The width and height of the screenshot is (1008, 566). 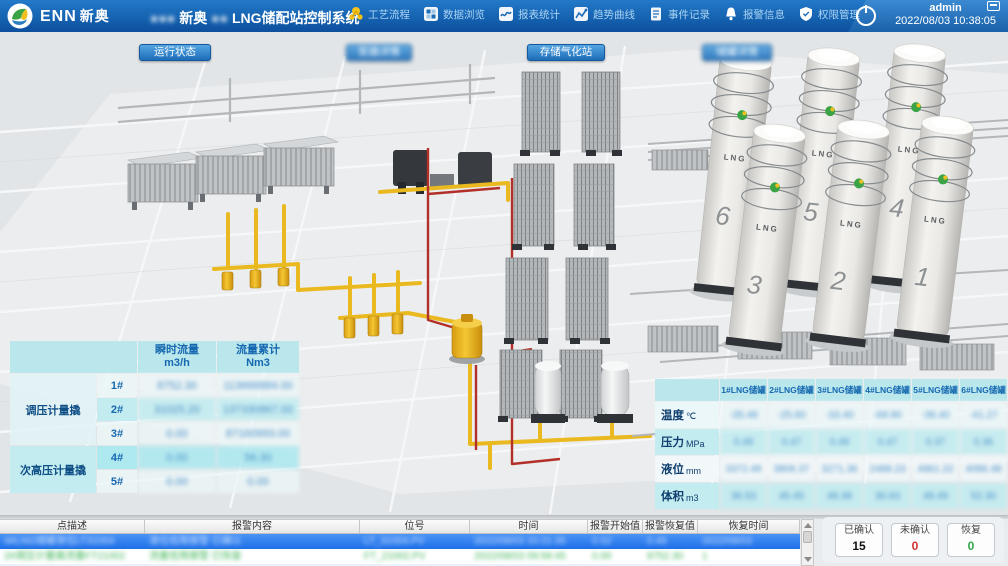 I want to click on volume-value: 36.53, so click(x=743, y=496).